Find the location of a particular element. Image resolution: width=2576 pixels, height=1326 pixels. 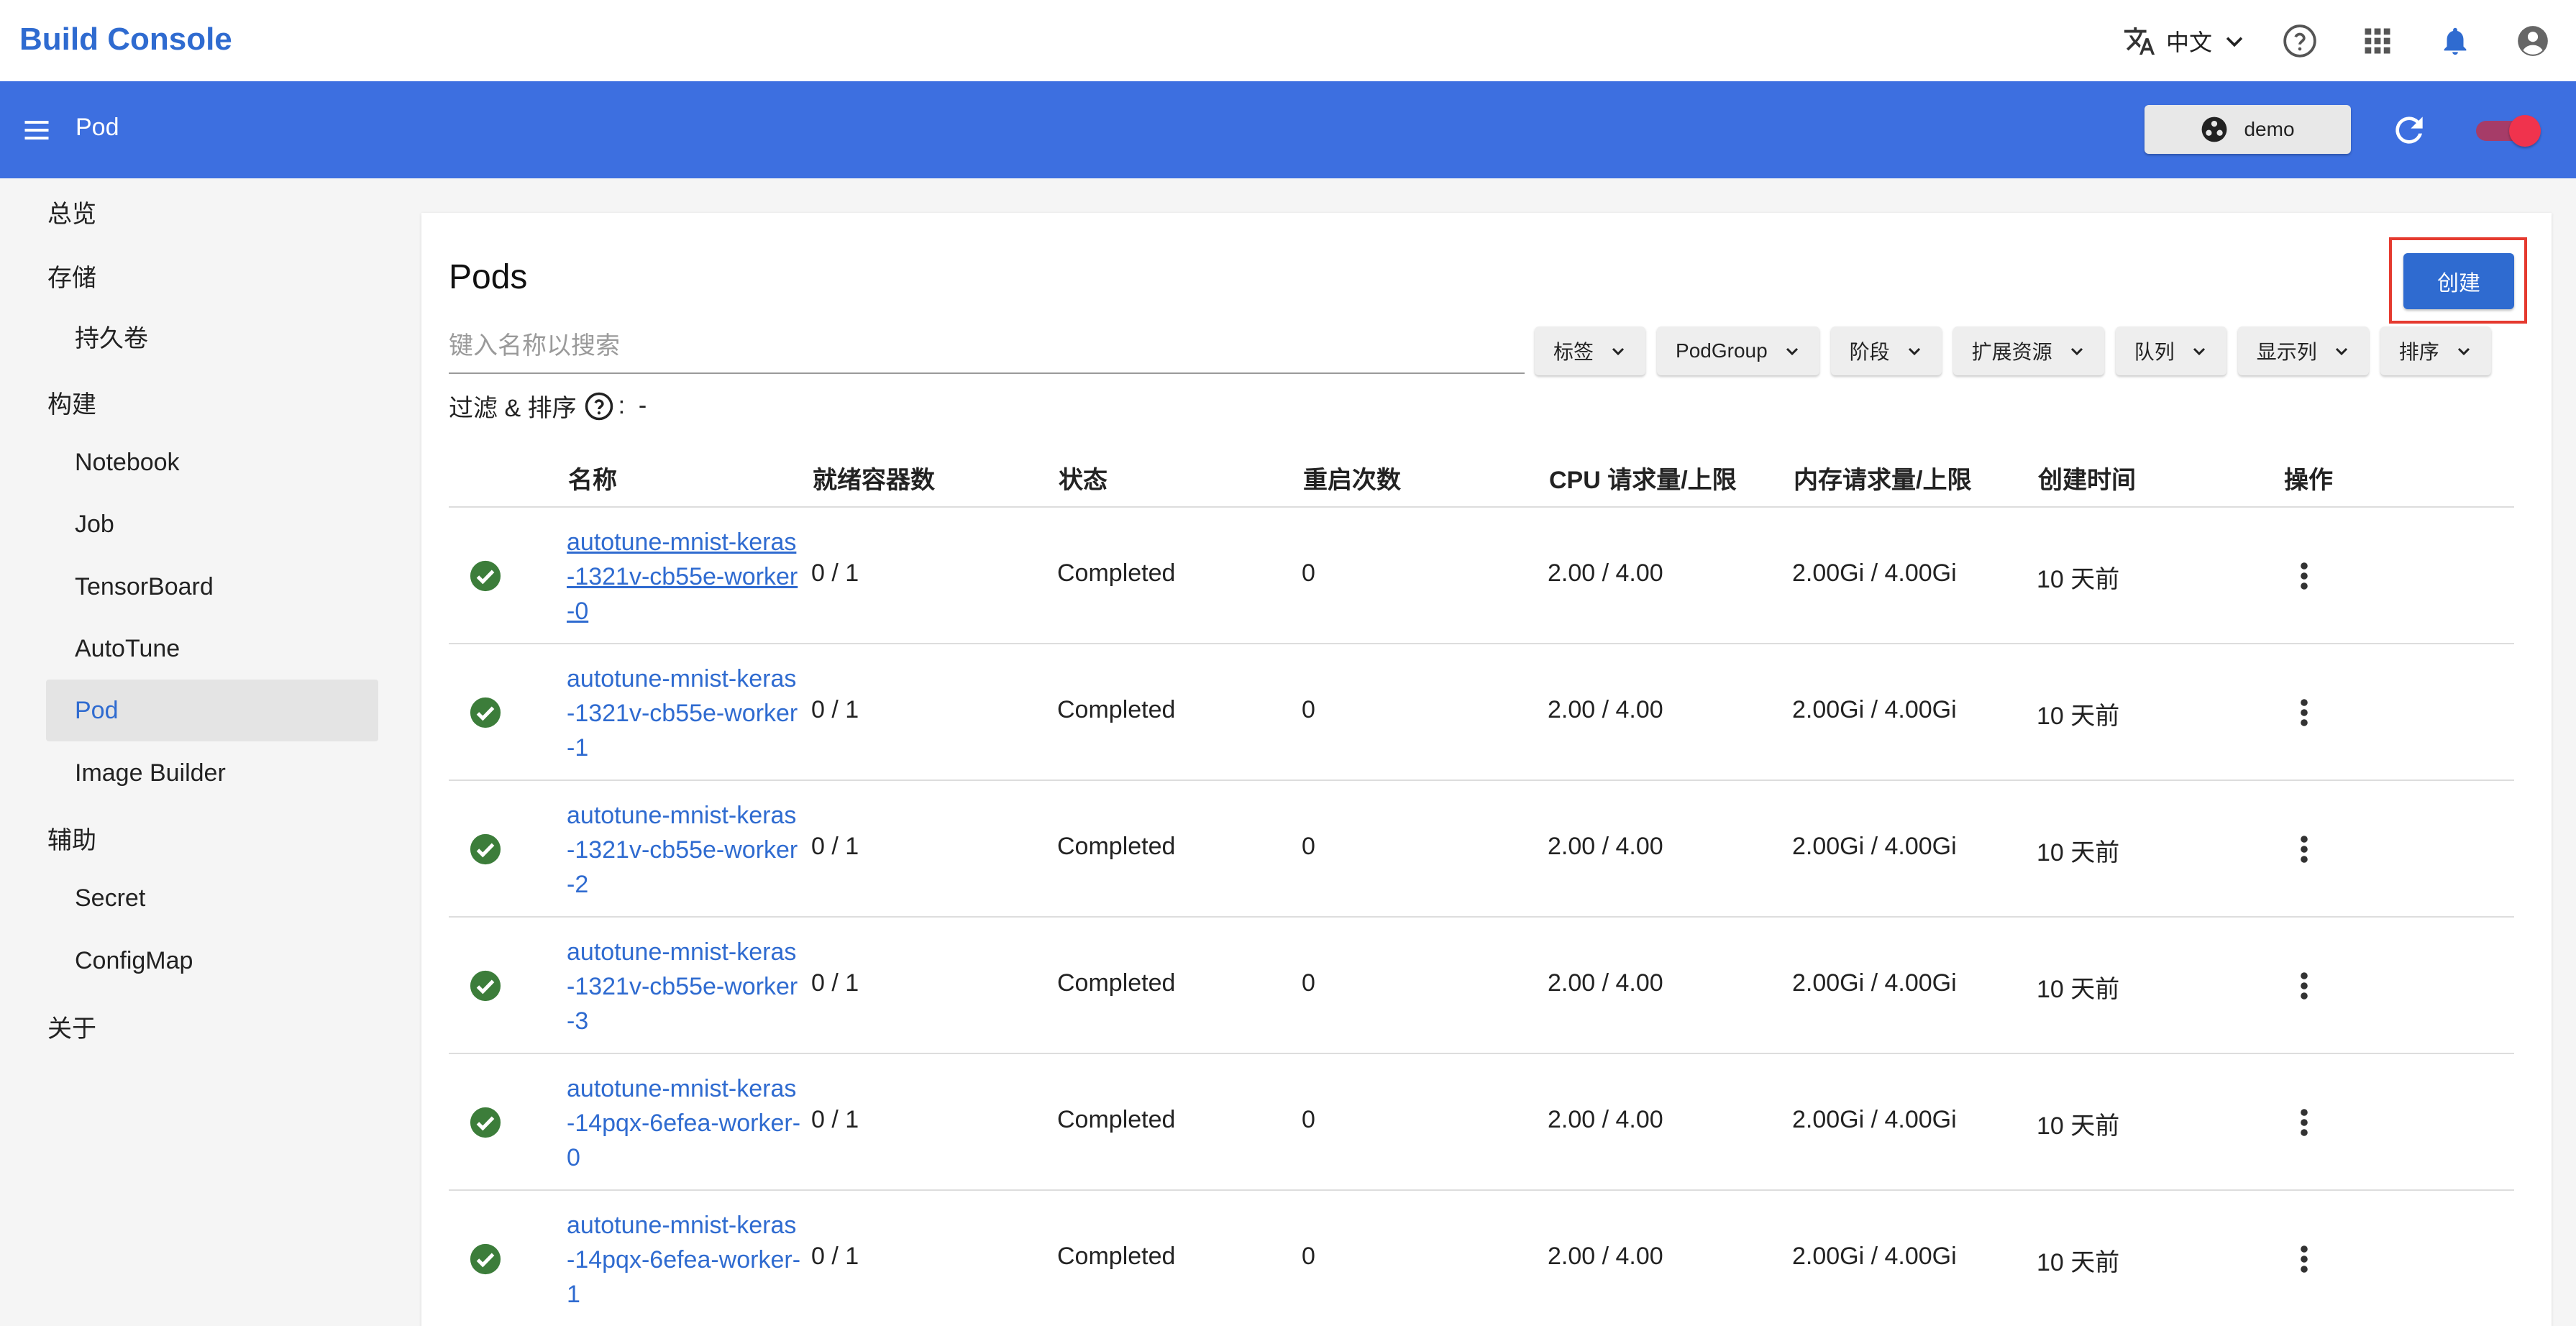

column-header-cpu: CPU 请求量/上限 is located at coordinates (1643, 477).